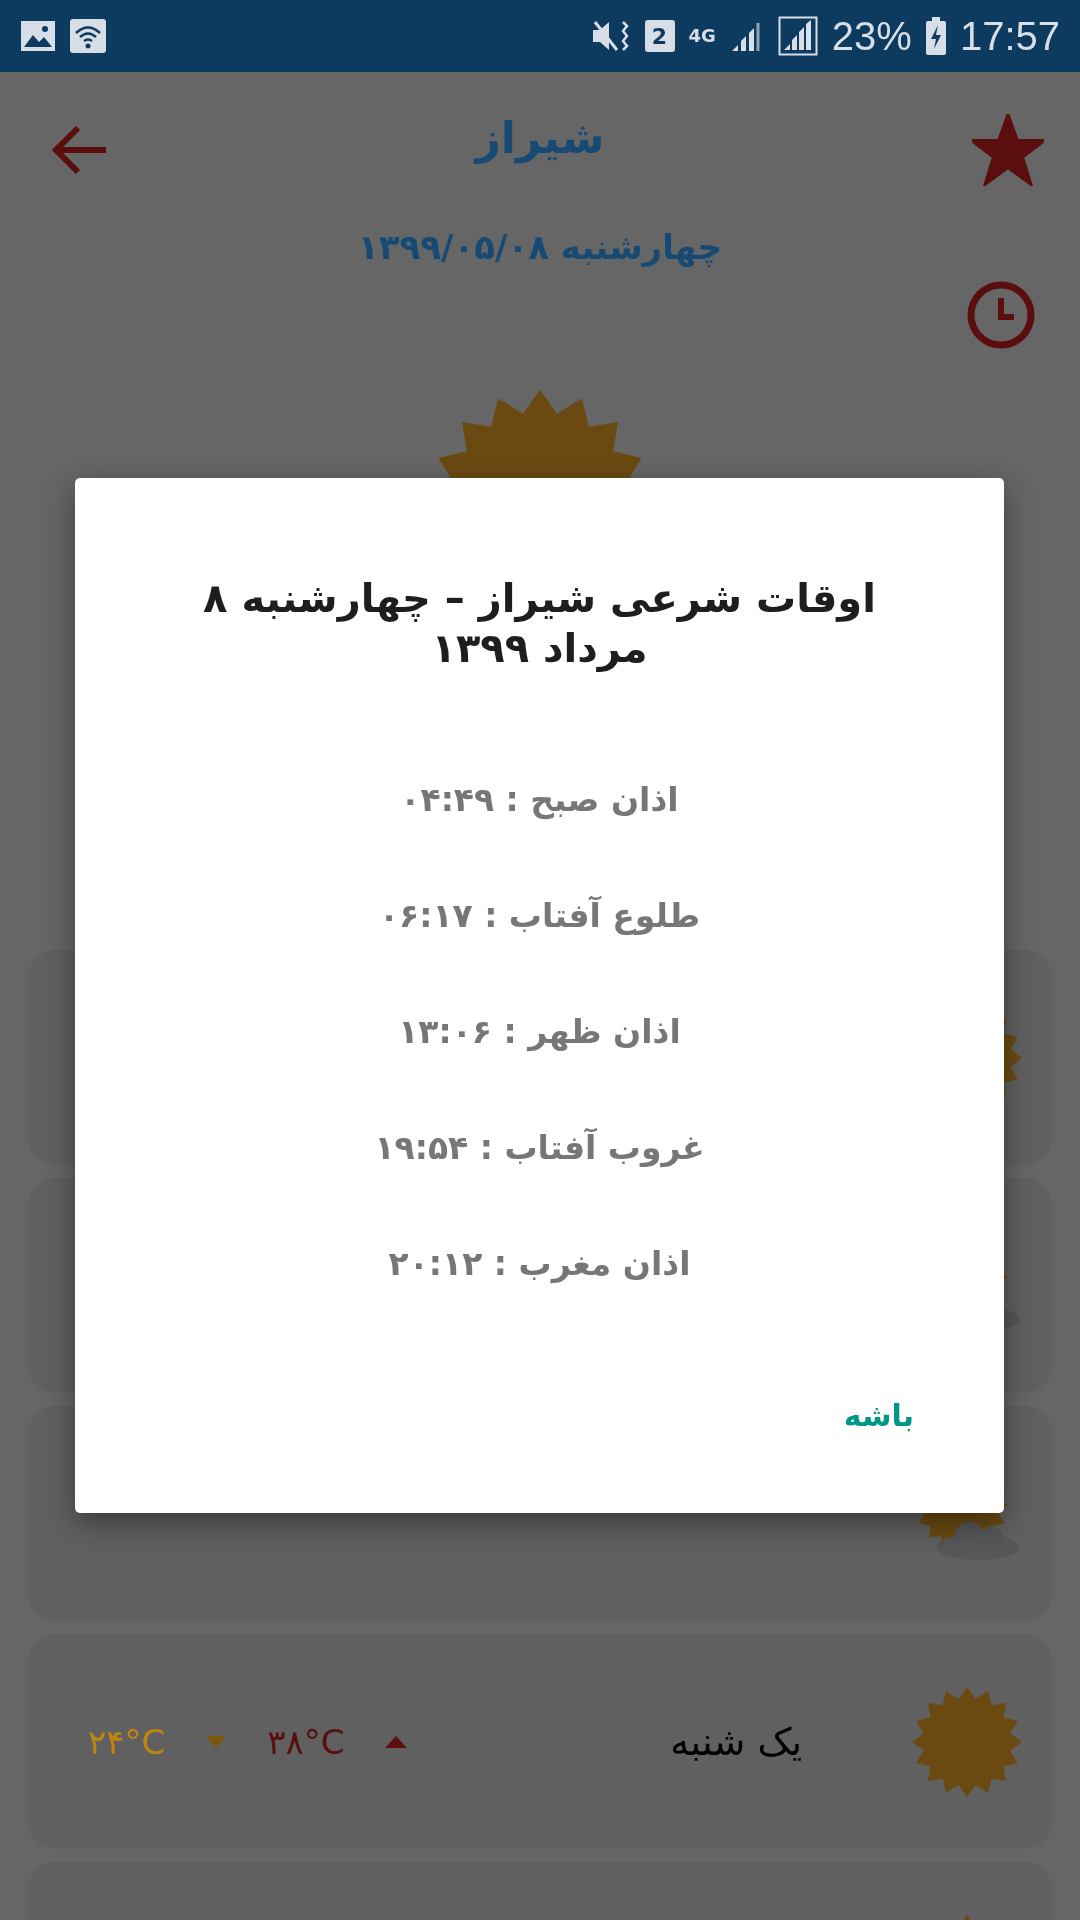  Describe the element at coordinates (395, 1741) in the screenshot. I see `up-triangle-icon` at that location.